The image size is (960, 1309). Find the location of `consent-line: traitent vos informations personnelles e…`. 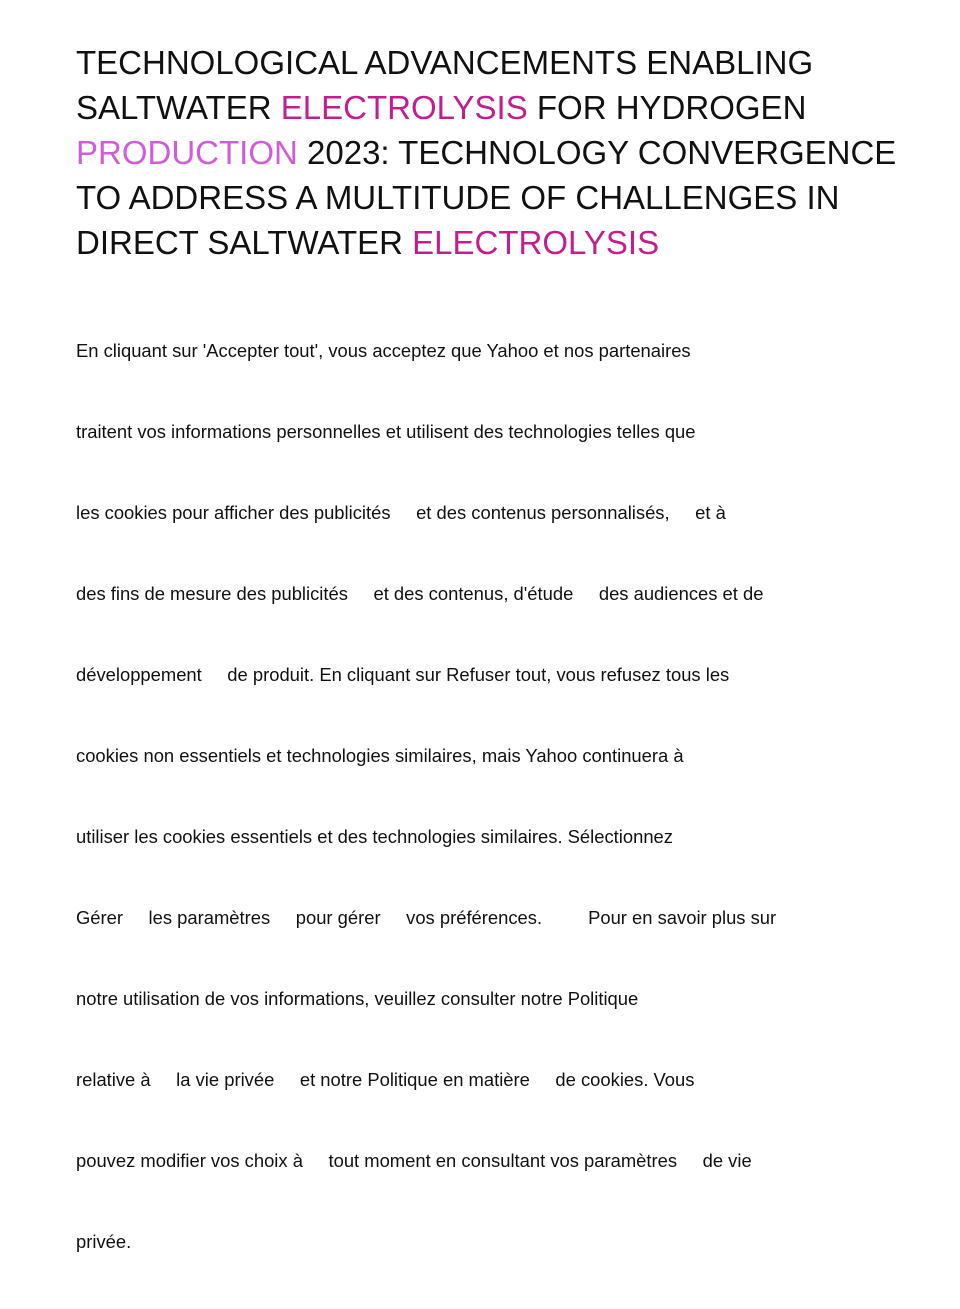

consent-line: traitent vos informations personnelles e… is located at coordinates (386, 431).